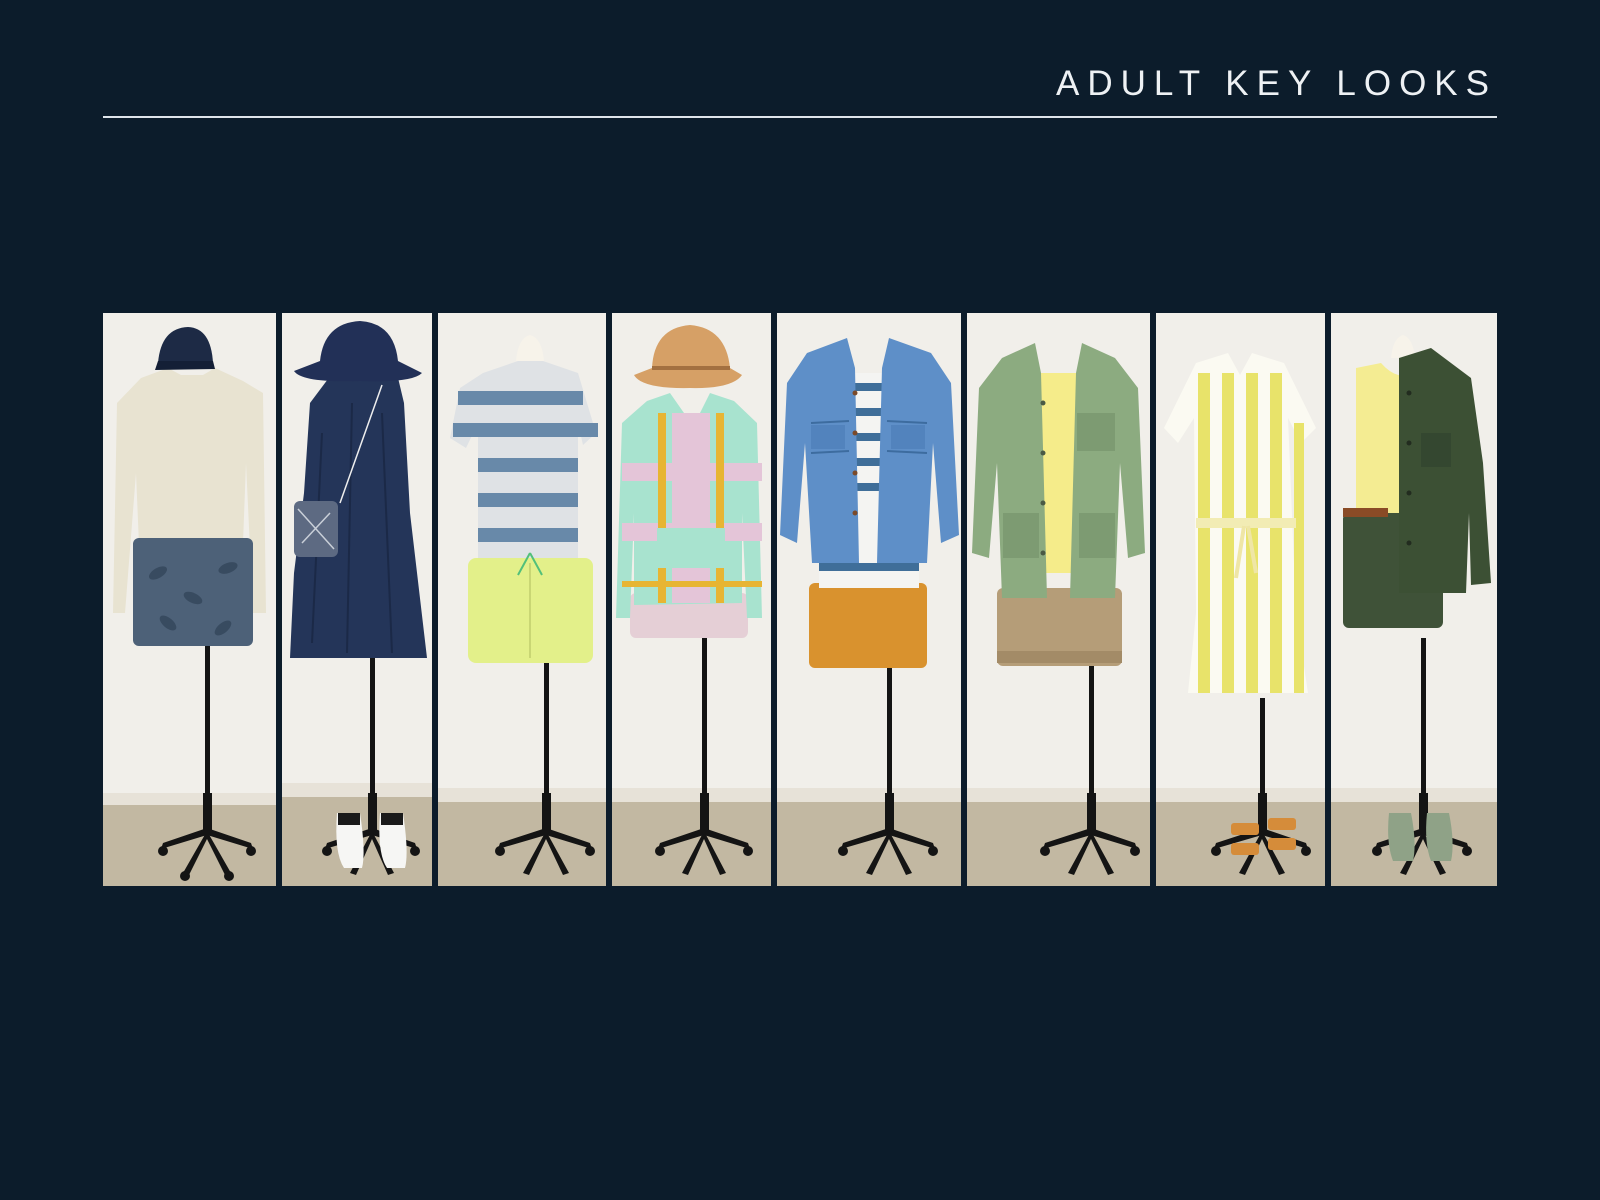 This screenshot has height=1200, width=1600. I want to click on slide-title: ADULT KEY LOOKS, so click(1276, 83).